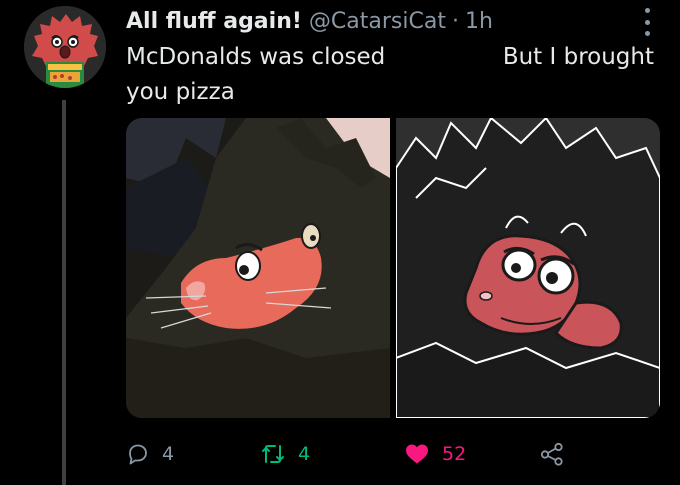 This screenshot has height=485, width=680. What do you see at coordinates (578, 57) in the screenshot?
I see `tweet-text-segment: But I brought` at bounding box center [578, 57].